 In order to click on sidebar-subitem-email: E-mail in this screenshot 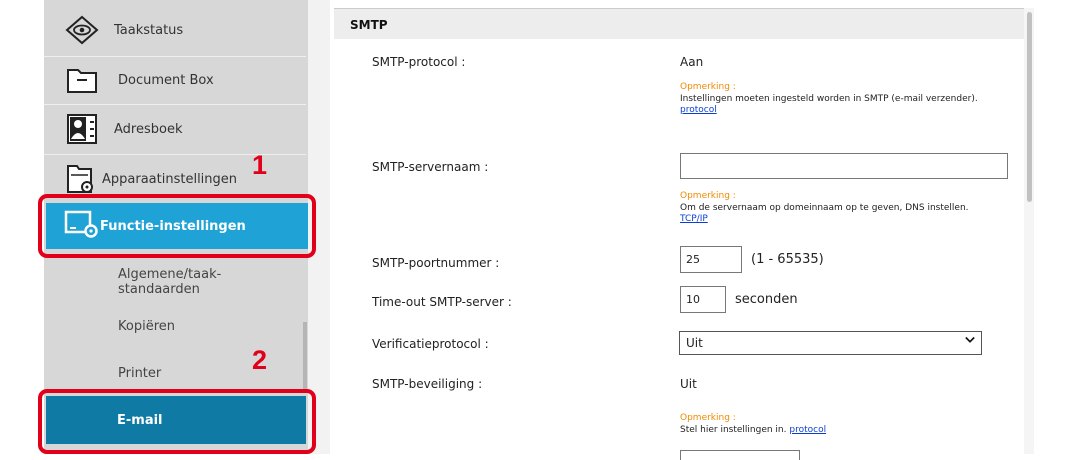, I will do `click(176, 420)`.